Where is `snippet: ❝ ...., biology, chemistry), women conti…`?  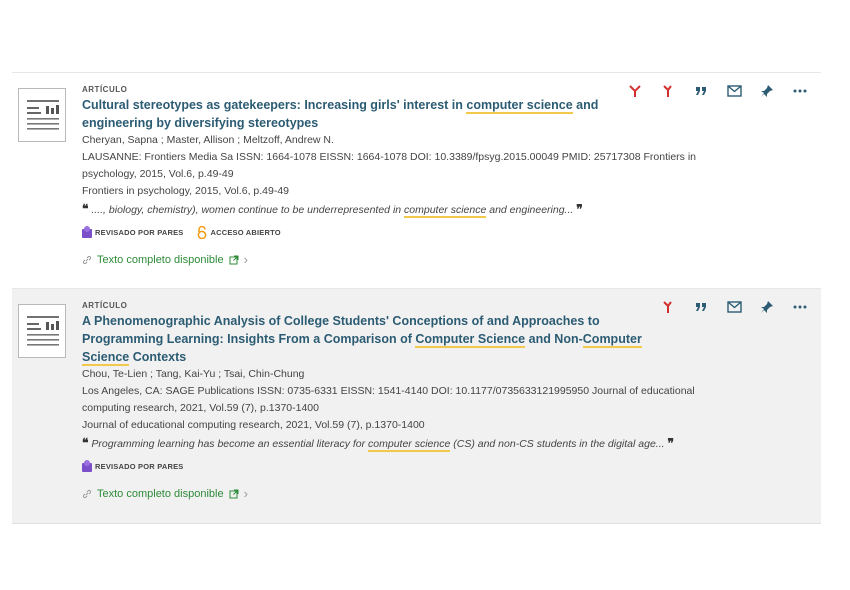
snippet: ❝ ...., biology, chemistry), women conti… is located at coordinates (446, 210).